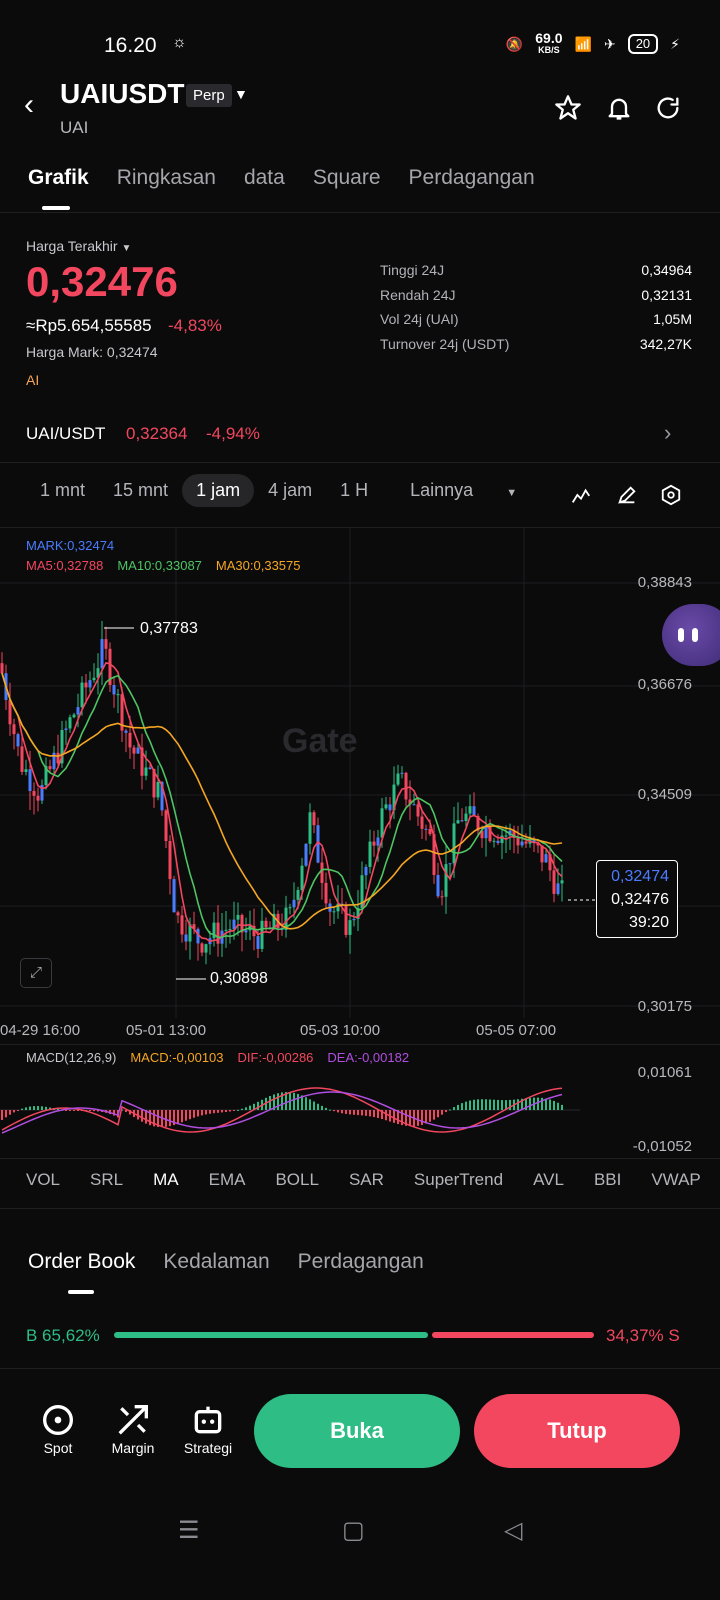 The height and width of the screenshot is (1600, 720). Describe the element at coordinates (58, 1428) in the screenshot. I see `spot-button: Spot` at that location.